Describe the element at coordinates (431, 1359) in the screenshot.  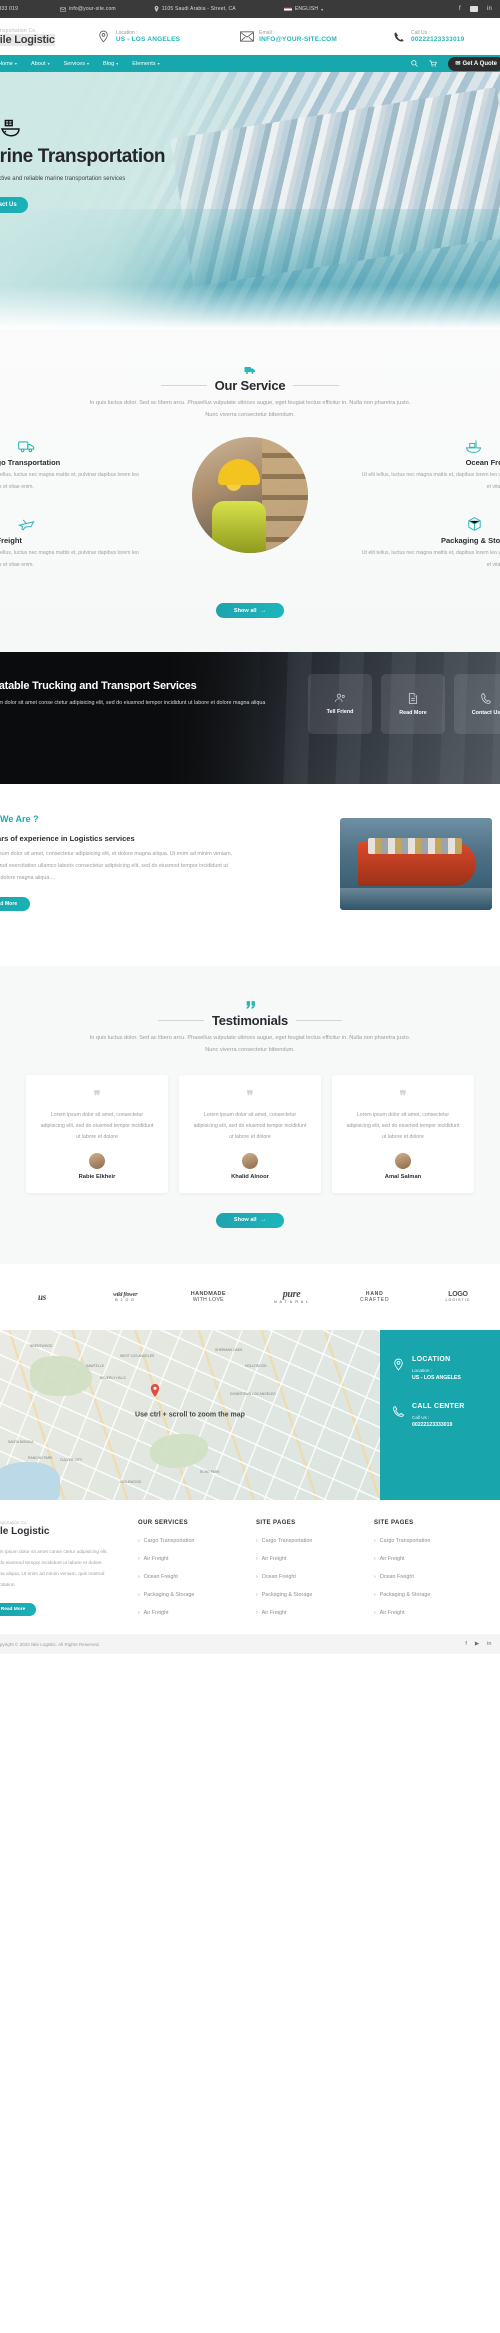
I see `map-location-title: LOCATION` at that location.